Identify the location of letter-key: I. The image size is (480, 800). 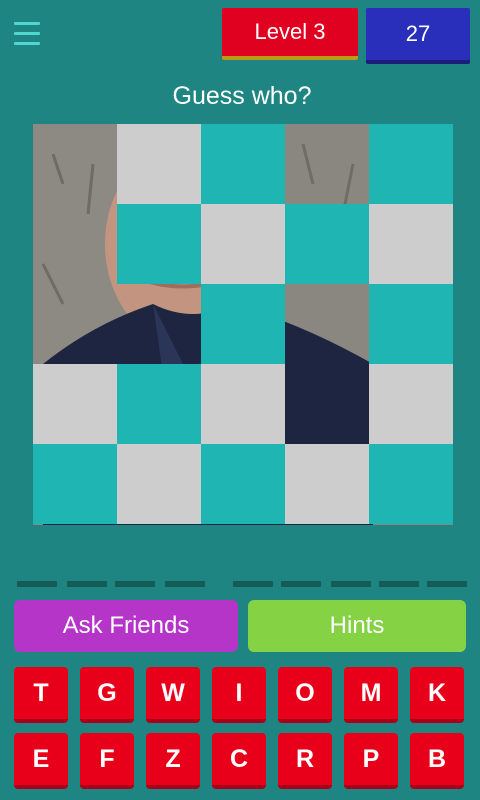
(239, 695).